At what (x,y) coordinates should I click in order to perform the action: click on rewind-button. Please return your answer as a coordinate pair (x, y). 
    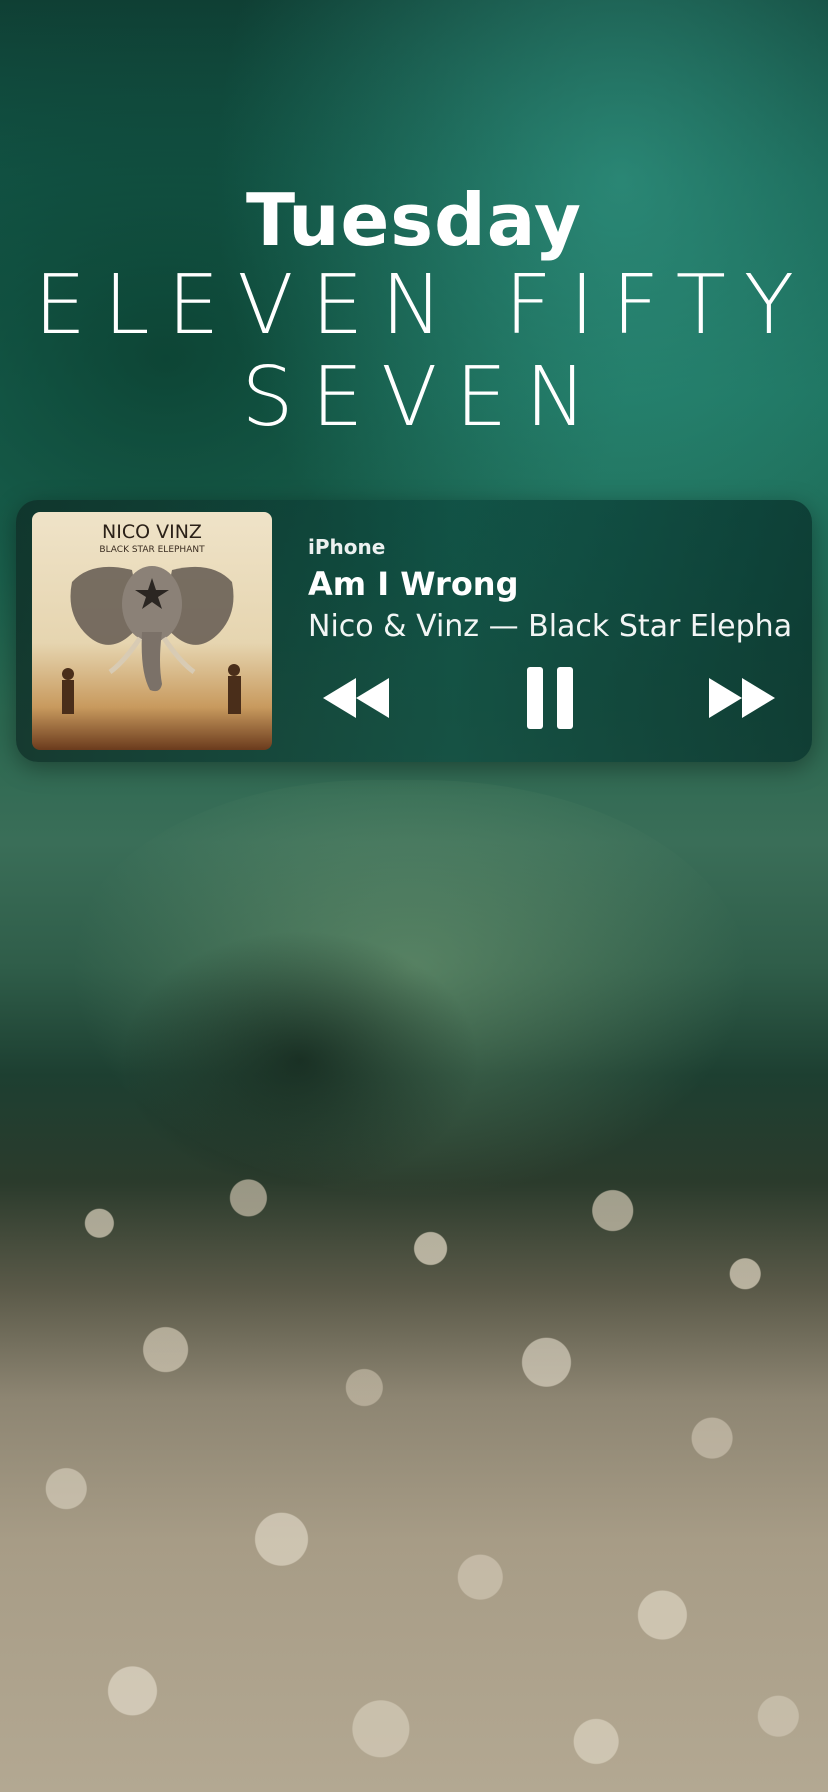
    Looking at the image, I should click on (356, 698).